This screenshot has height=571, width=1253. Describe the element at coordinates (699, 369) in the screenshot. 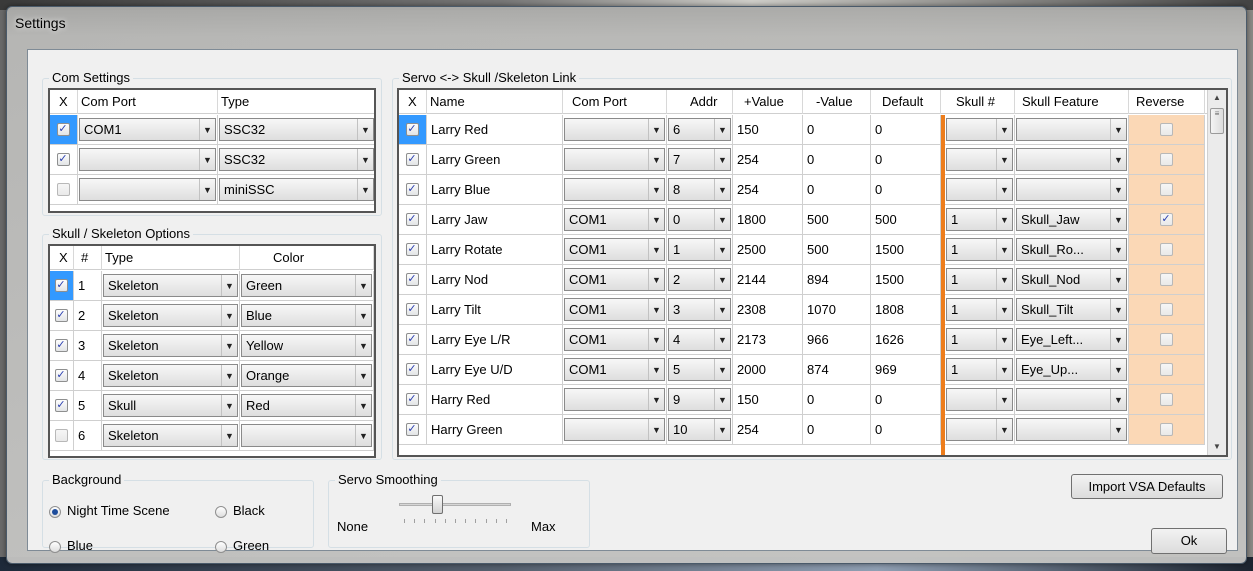

I see `servo-addr-dropdown: 5 ▼` at that location.